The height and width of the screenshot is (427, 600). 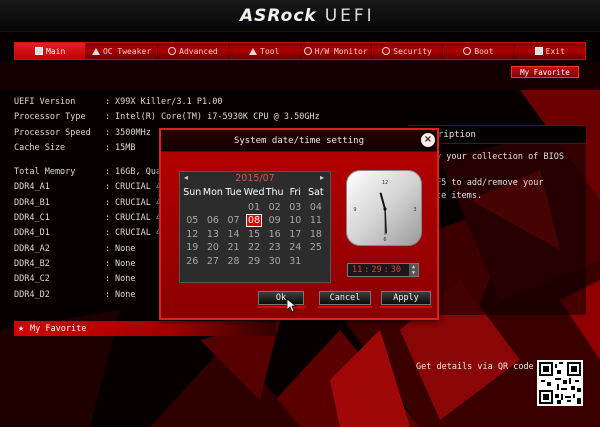 What do you see at coordinates (253, 51) in the screenshot?
I see `tool-icon` at bounding box center [253, 51].